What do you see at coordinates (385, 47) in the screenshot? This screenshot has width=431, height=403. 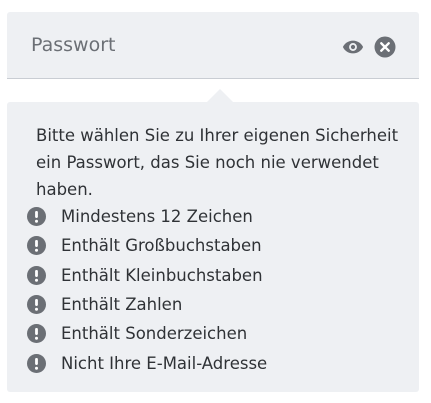 I see `clear-x-circle-icon` at bounding box center [385, 47].